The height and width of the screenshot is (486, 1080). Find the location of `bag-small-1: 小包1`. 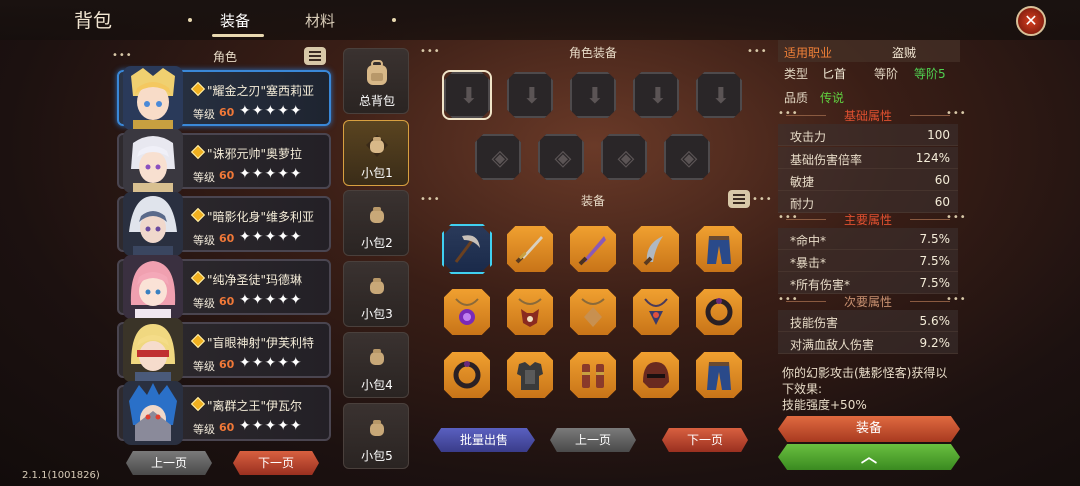

bag-small-1: 小包1 is located at coordinates (376, 153).